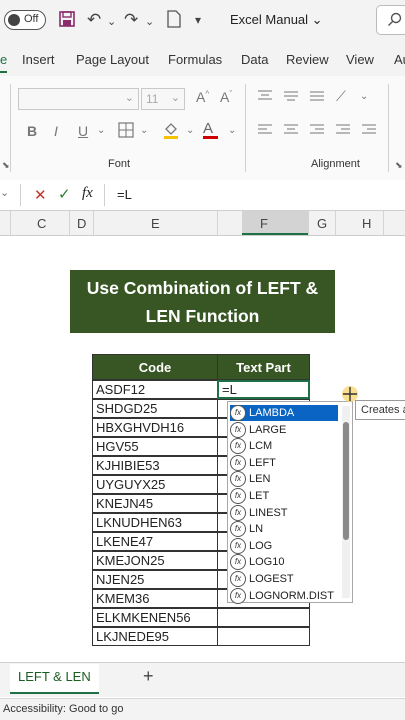 Image resolution: width=405 pixels, height=720 pixels. Describe the element at coordinates (155, 617) in the screenshot. I see `table-cell-code: ELKMKENEN56` at that location.